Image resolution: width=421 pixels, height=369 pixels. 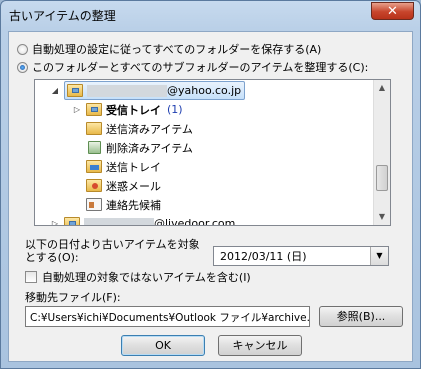 What do you see at coordinates (195, 221) in the screenshot?
I see `account2-label: @livedoor.com` at bounding box center [195, 221].